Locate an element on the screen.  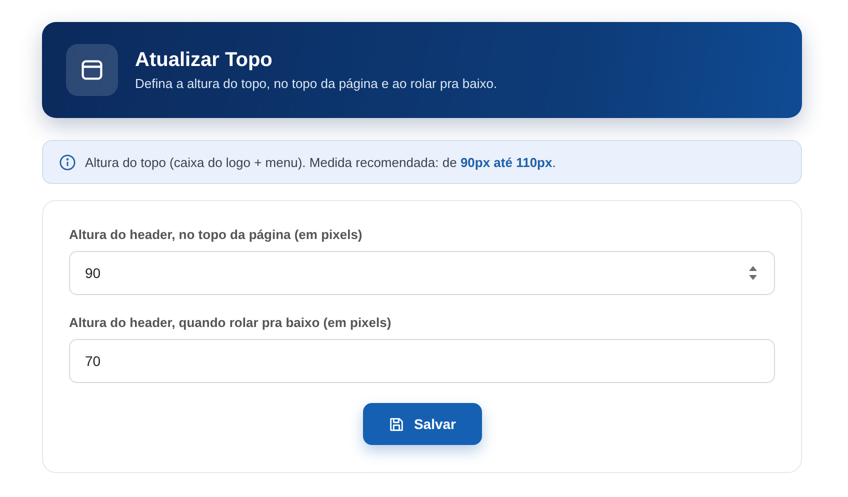
field-value: 70 is located at coordinates (93, 361).